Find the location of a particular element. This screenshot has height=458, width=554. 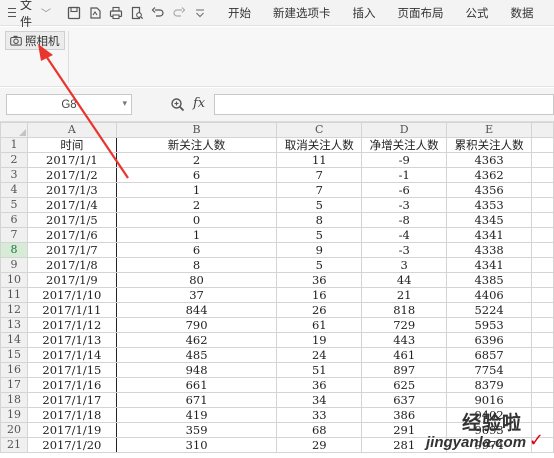

row-header: 20 is located at coordinates (14, 430).